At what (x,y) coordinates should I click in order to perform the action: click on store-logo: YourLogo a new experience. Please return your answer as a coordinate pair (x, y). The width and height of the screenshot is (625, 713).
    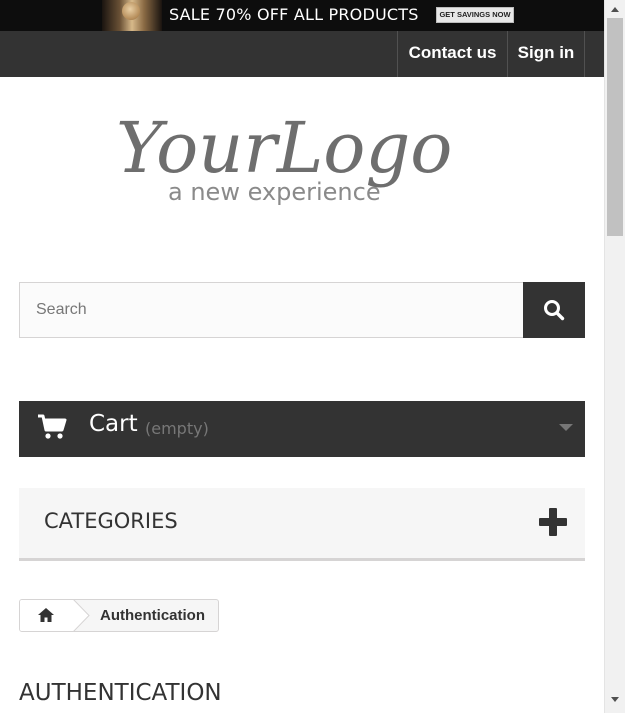
    Looking at the image, I should click on (293, 157).